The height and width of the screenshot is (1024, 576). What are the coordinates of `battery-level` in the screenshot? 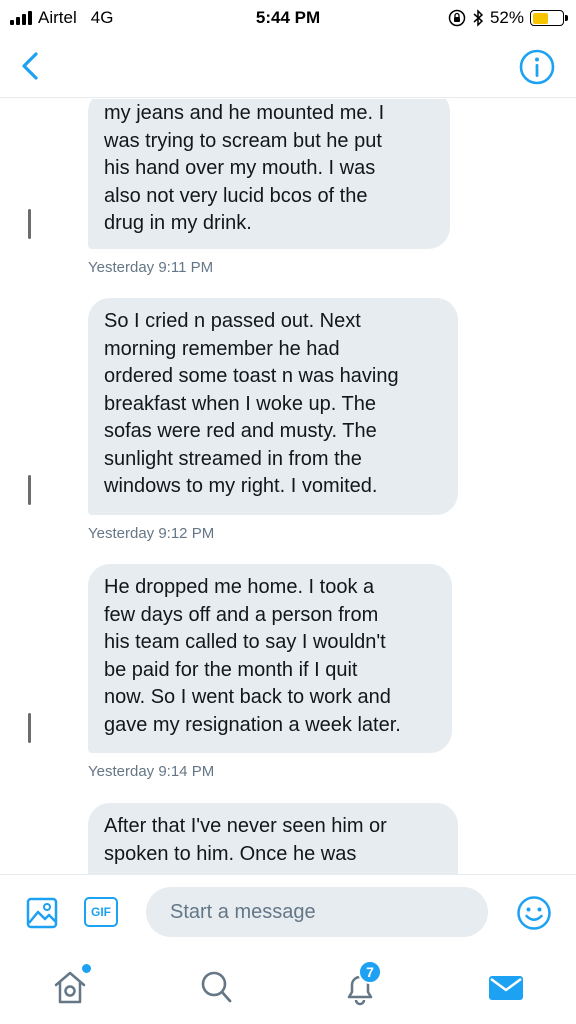 It's located at (540, 18).